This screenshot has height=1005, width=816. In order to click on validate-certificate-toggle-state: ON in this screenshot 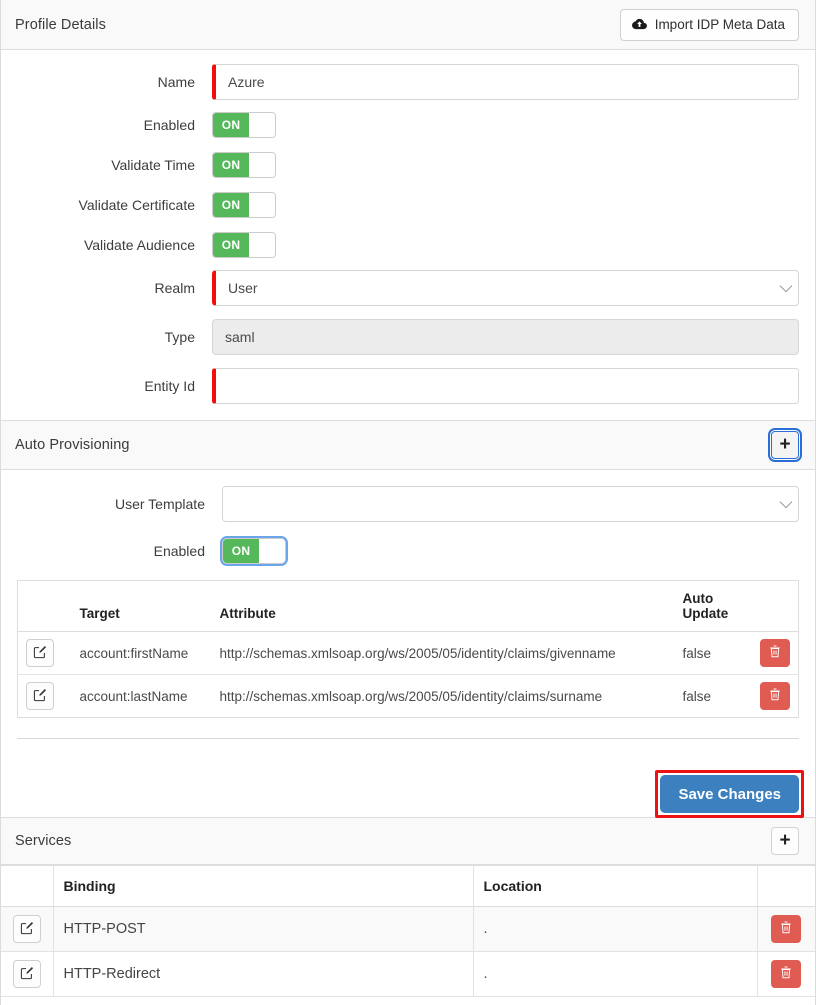, I will do `click(231, 205)`.